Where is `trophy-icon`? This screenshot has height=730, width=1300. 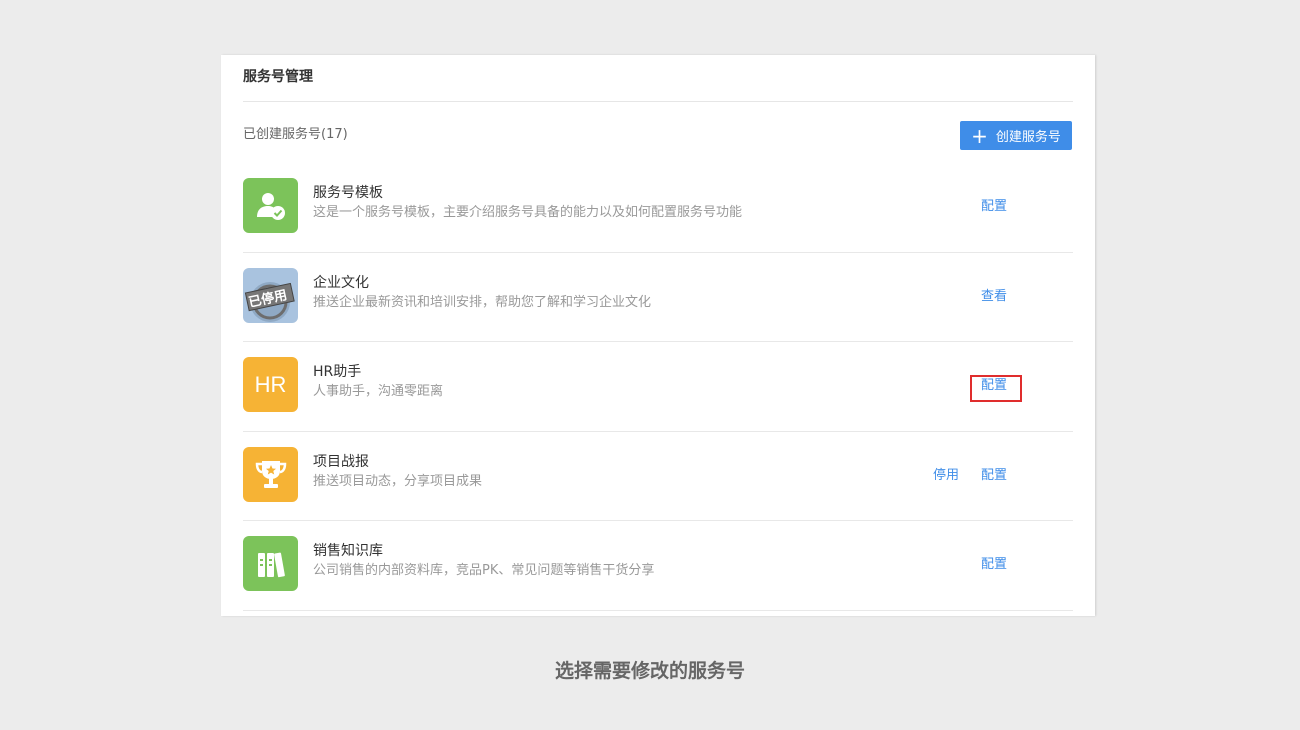 trophy-icon is located at coordinates (270, 474).